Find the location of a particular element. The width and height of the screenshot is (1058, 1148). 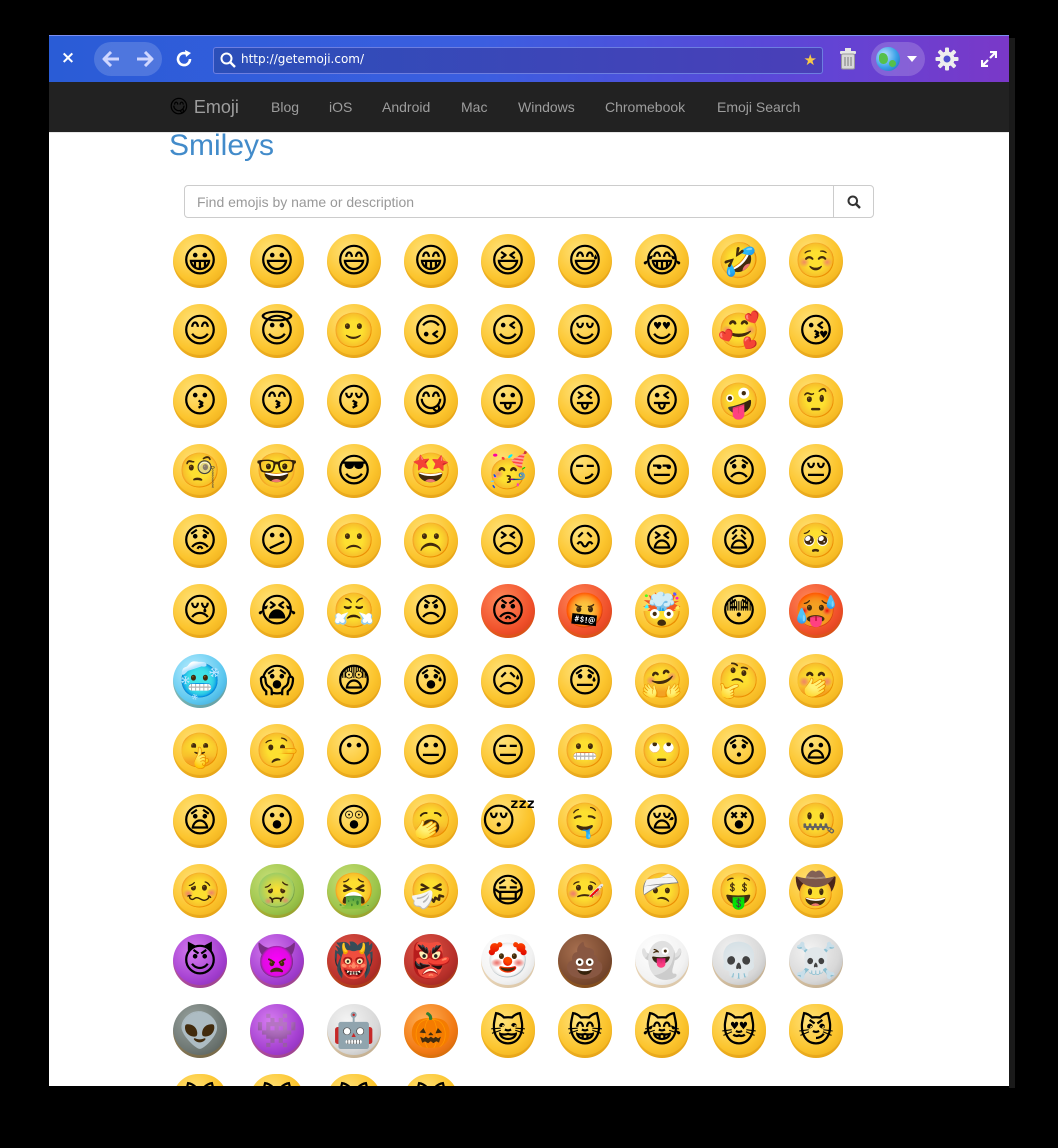

emoji-item: 😋 is located at coordinates (431, 401).